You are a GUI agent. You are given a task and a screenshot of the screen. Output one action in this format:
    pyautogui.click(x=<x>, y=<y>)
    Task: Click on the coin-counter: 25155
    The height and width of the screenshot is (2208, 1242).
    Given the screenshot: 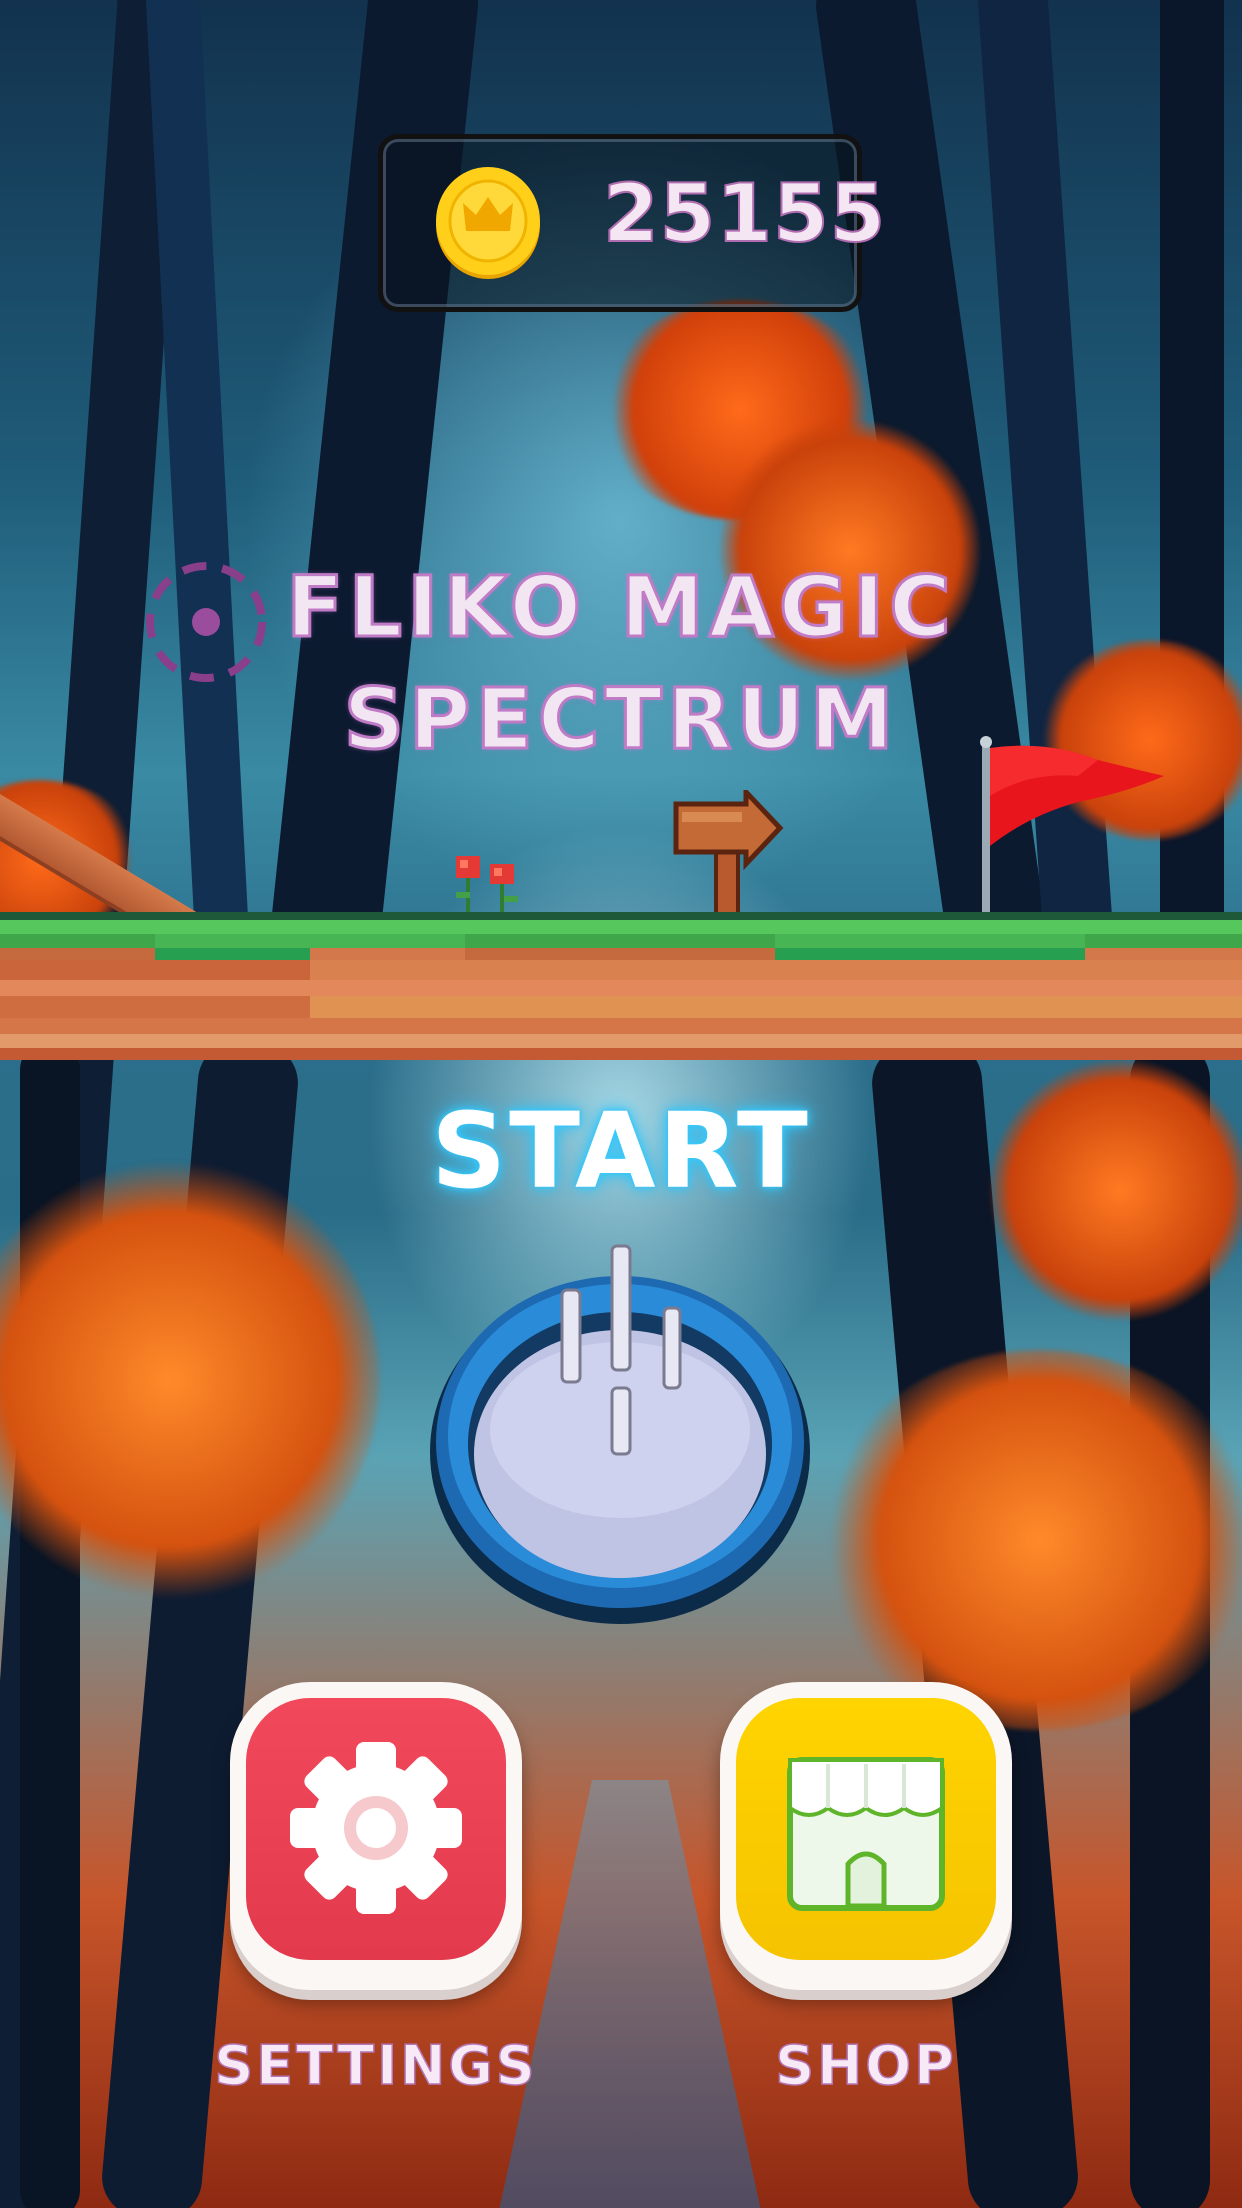 What is the action you would take?
    pyautogui.click(x=632, y=223)
    